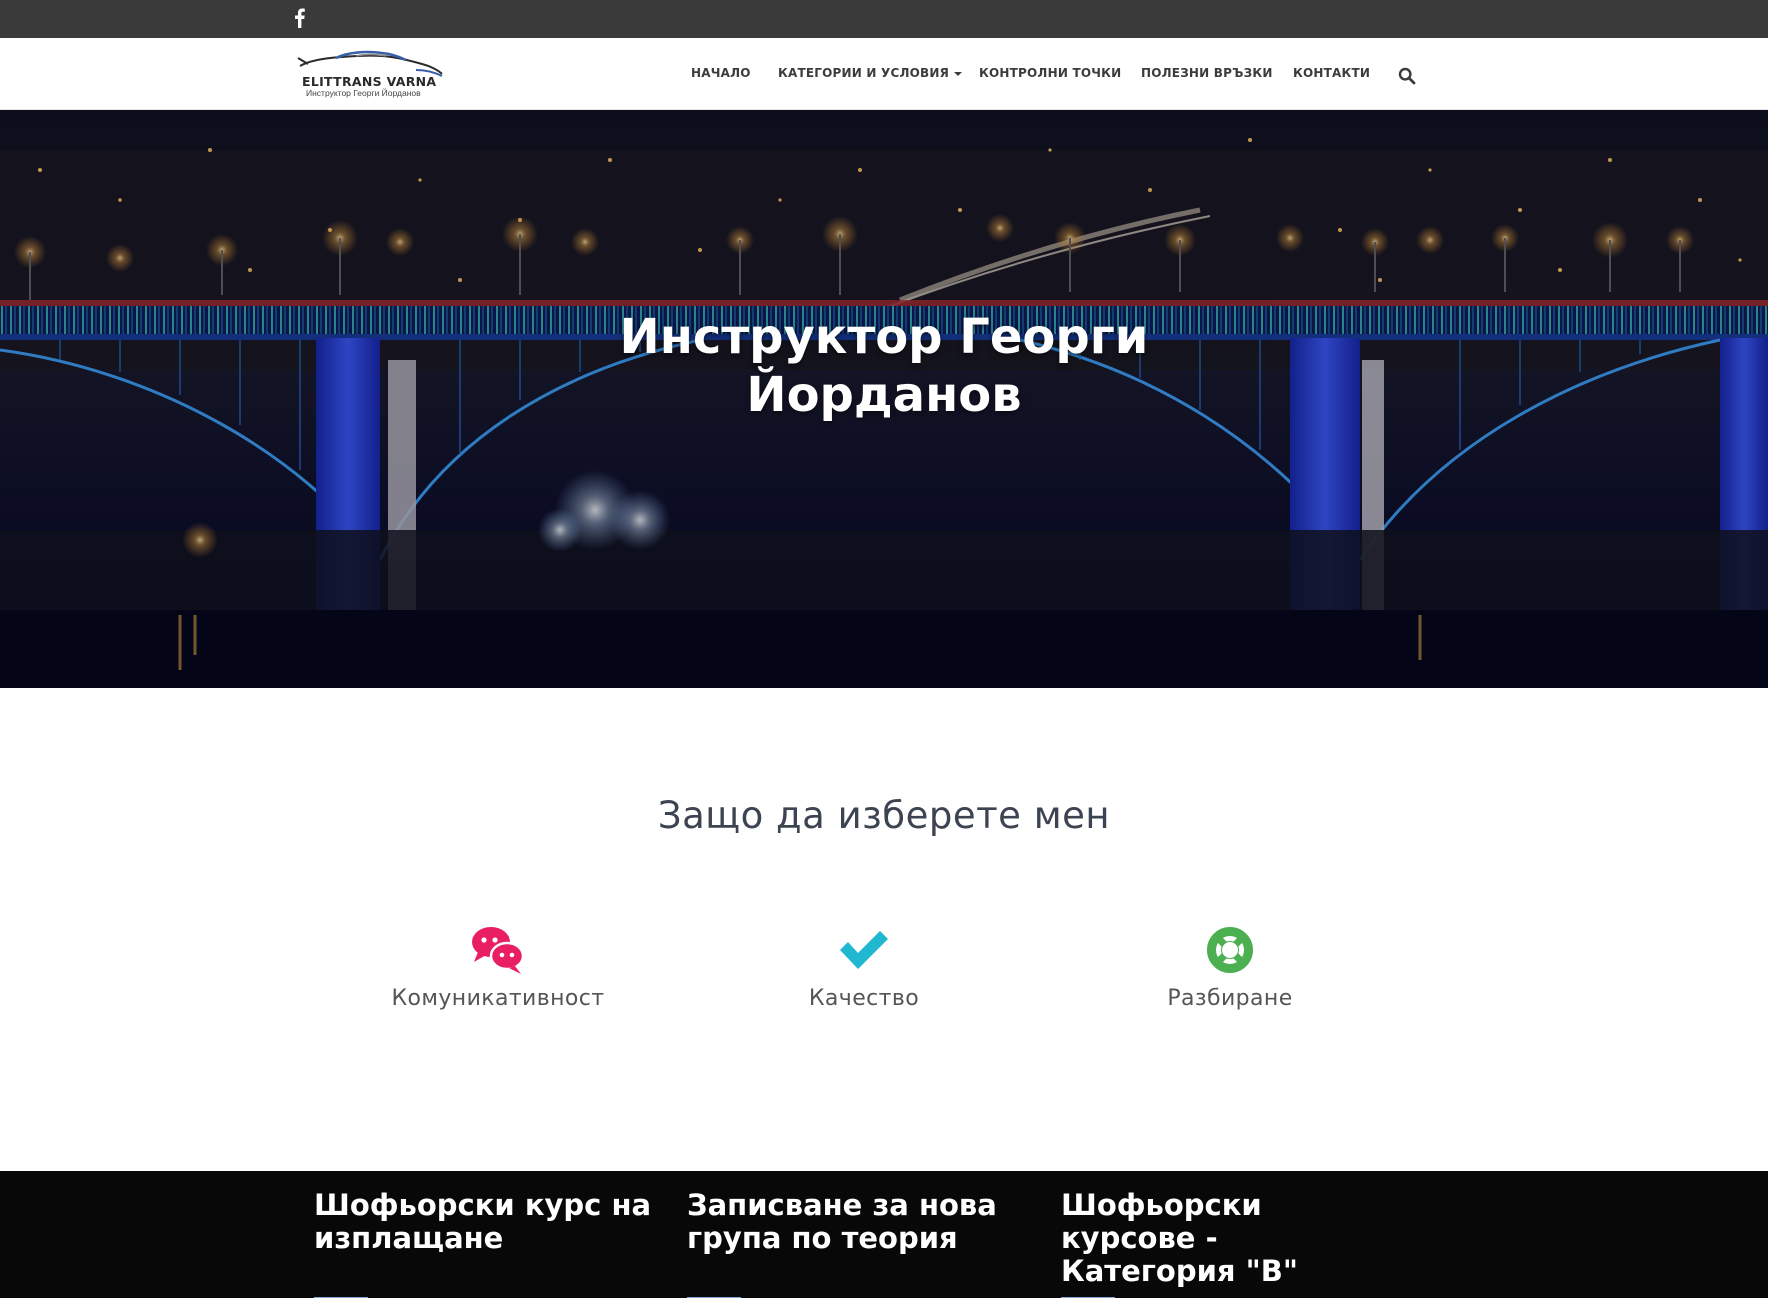  Describe the element at coordinates (369, 81) in the screenshot. I see `logo-name: ELITTRANS VARNA` at that location.